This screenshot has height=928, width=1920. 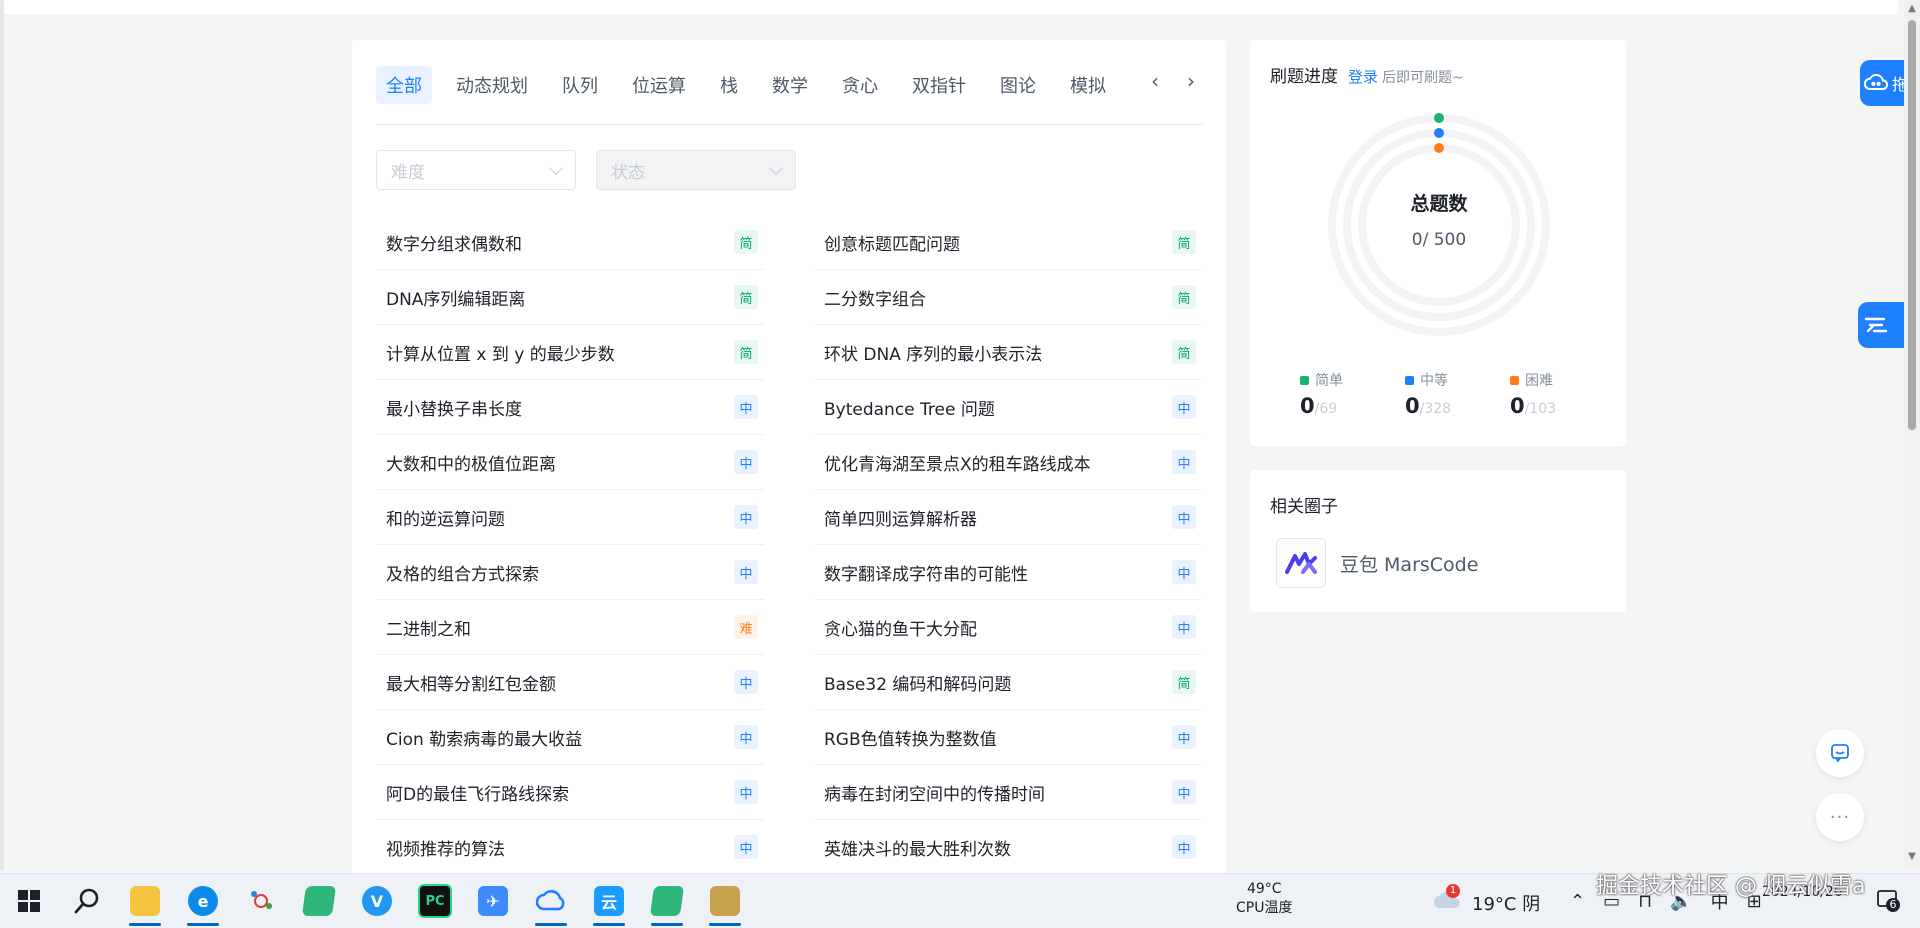 I want to click on taskbar-v-app: V, so click(x=377, y=901).